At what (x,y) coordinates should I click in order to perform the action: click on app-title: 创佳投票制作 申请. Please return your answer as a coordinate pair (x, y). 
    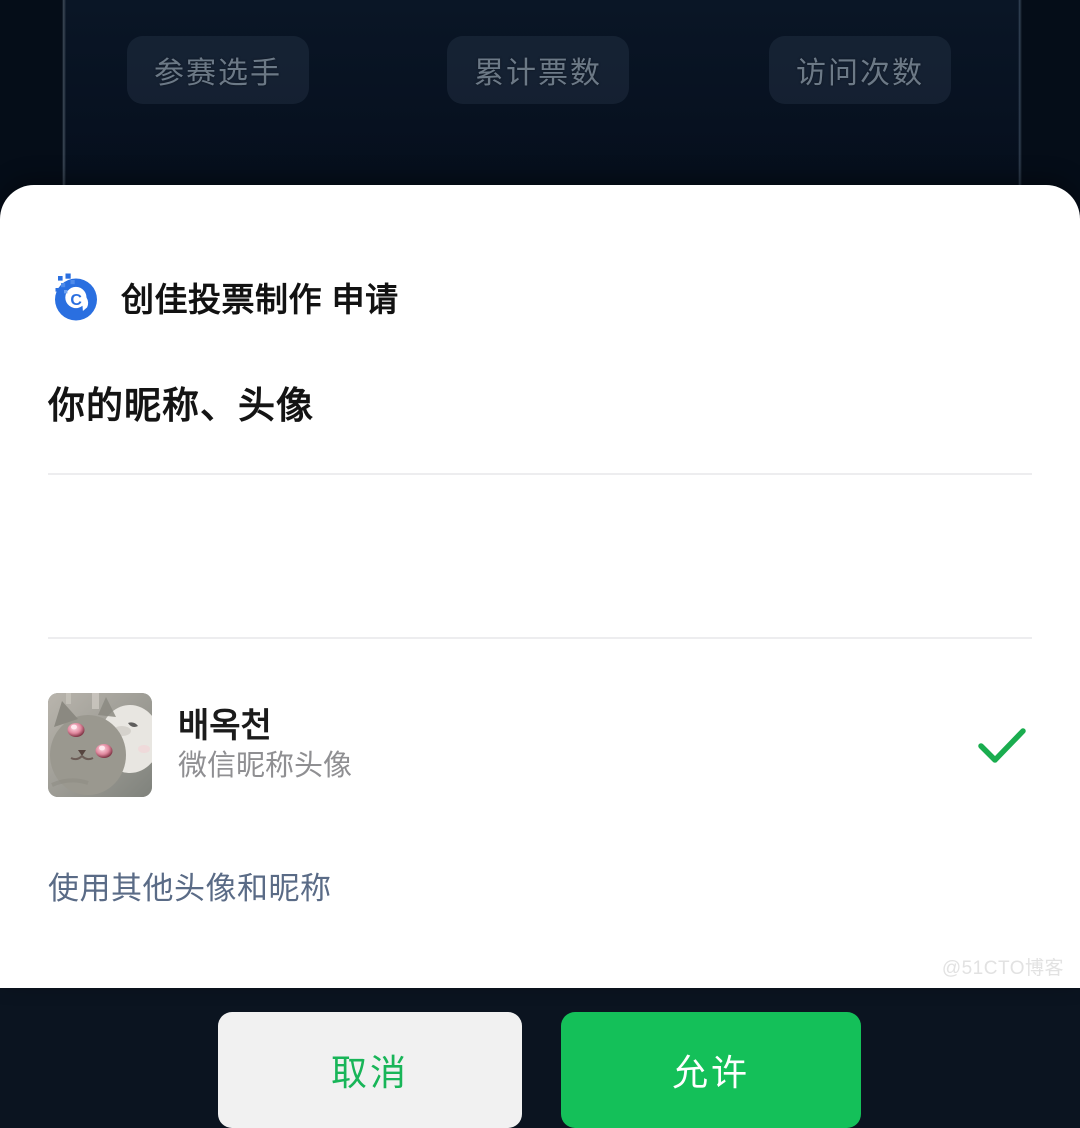
    Looking at the image, I should click on (260, 299).